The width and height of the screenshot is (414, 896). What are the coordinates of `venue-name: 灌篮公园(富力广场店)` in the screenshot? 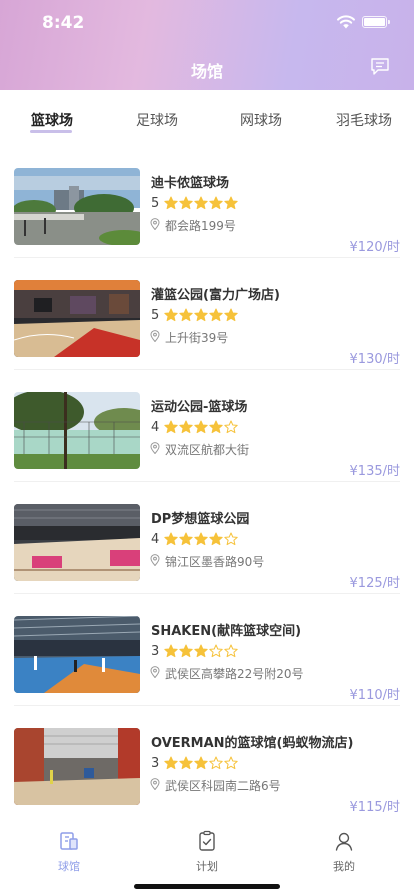 It's located at (215, 295).